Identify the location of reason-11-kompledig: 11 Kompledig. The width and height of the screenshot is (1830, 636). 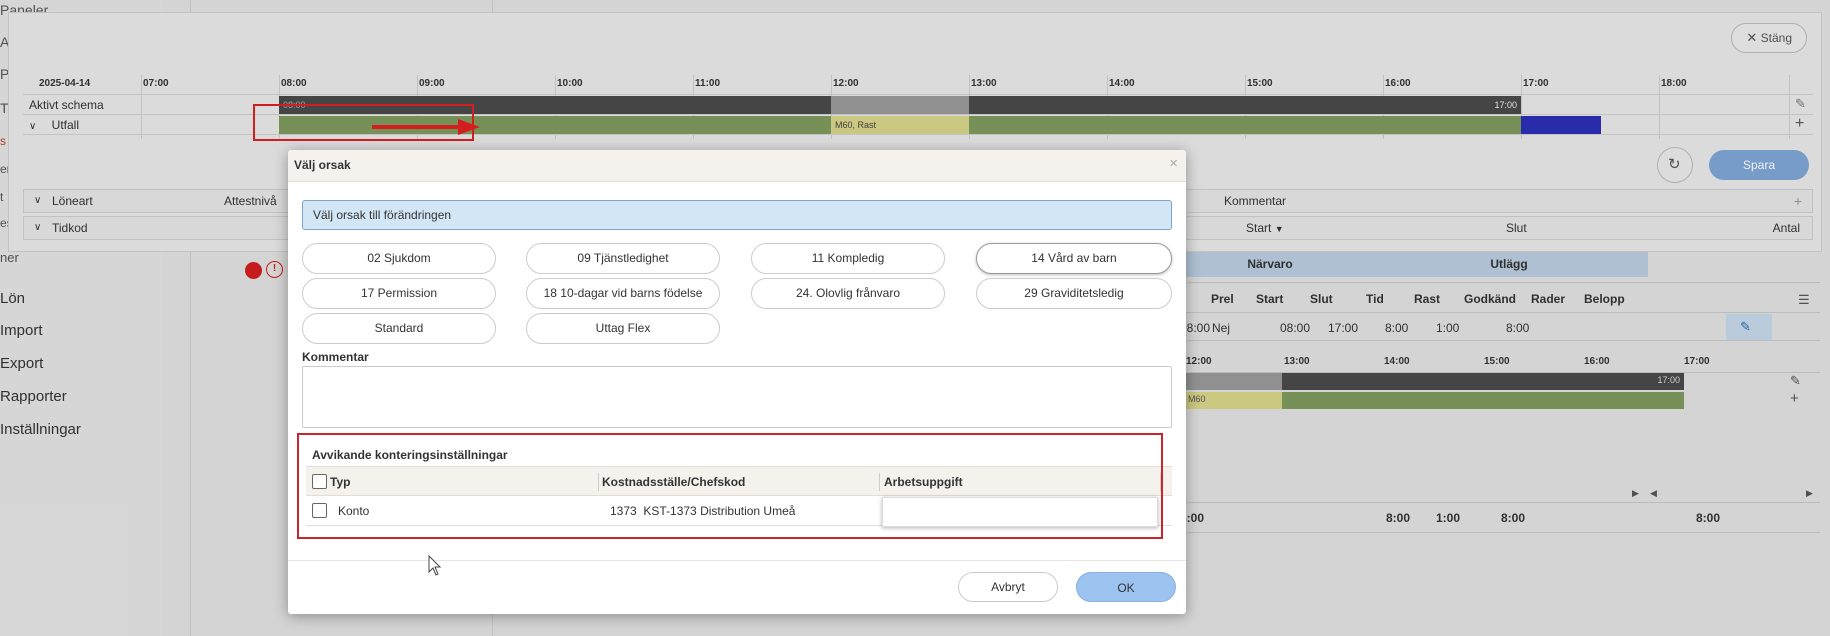
(848, 258).